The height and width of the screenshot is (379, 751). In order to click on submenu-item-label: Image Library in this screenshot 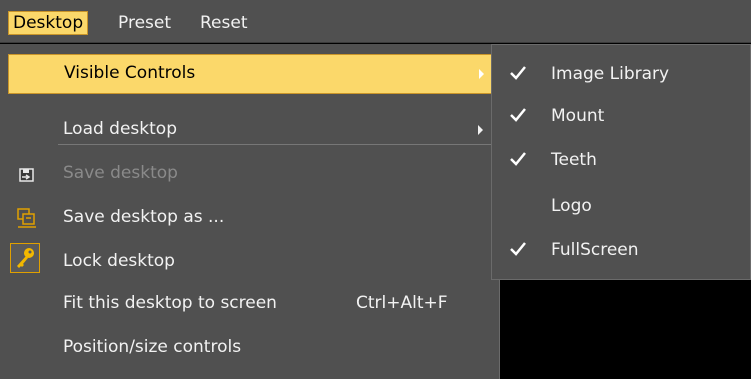, I will do `click(610, 74)`.